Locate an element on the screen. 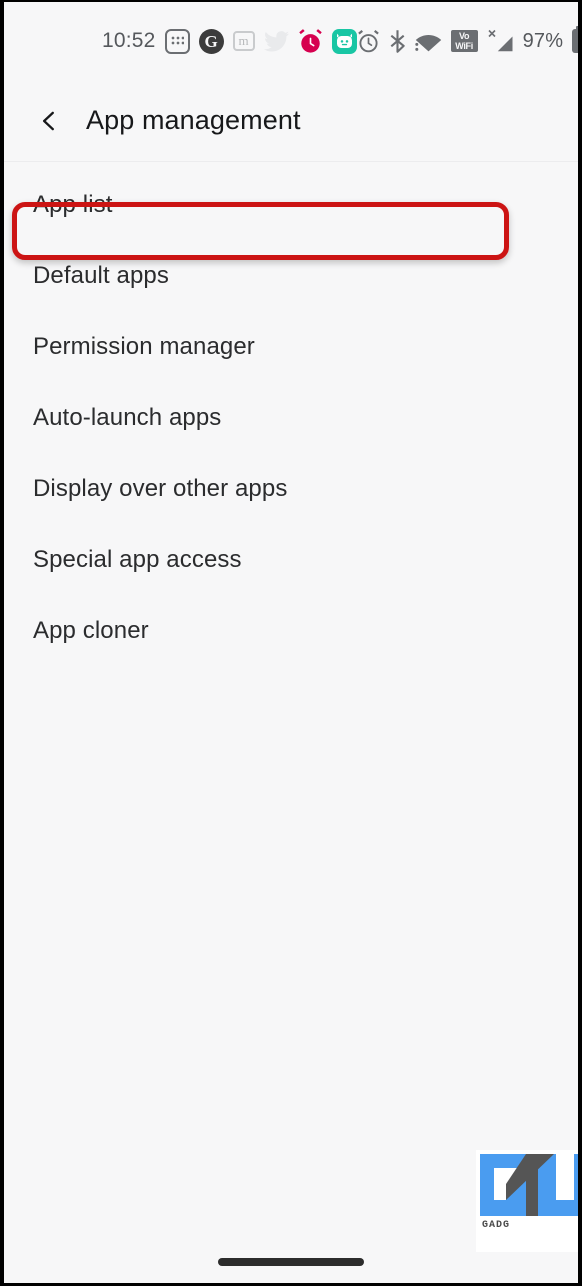  status-bar-right-group: Vo WiFi 97% is located at coordinates (467, 39).